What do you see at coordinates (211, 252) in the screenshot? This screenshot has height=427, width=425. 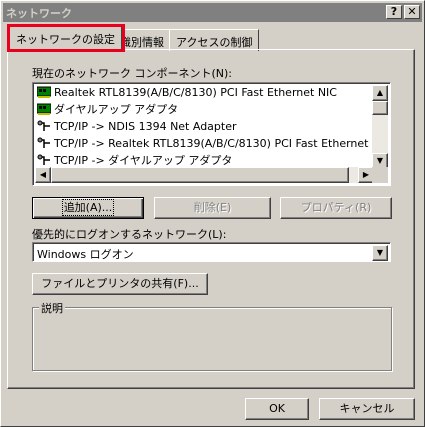 I see `logon-network-select: Windows ログオン ▼` at bounding box center [211, 252].